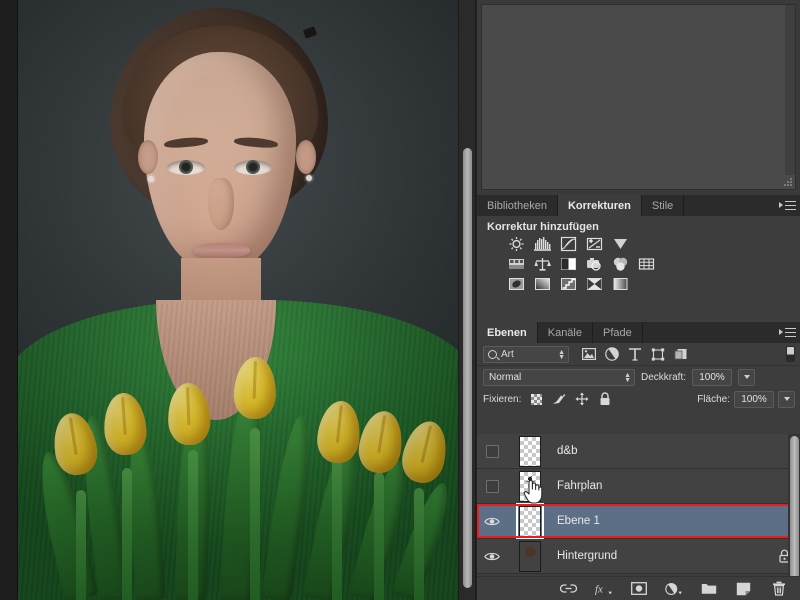  I want to click on layer-list: d&b Fahrplan Ebene 1 Hintergrund, so click(638, 515).